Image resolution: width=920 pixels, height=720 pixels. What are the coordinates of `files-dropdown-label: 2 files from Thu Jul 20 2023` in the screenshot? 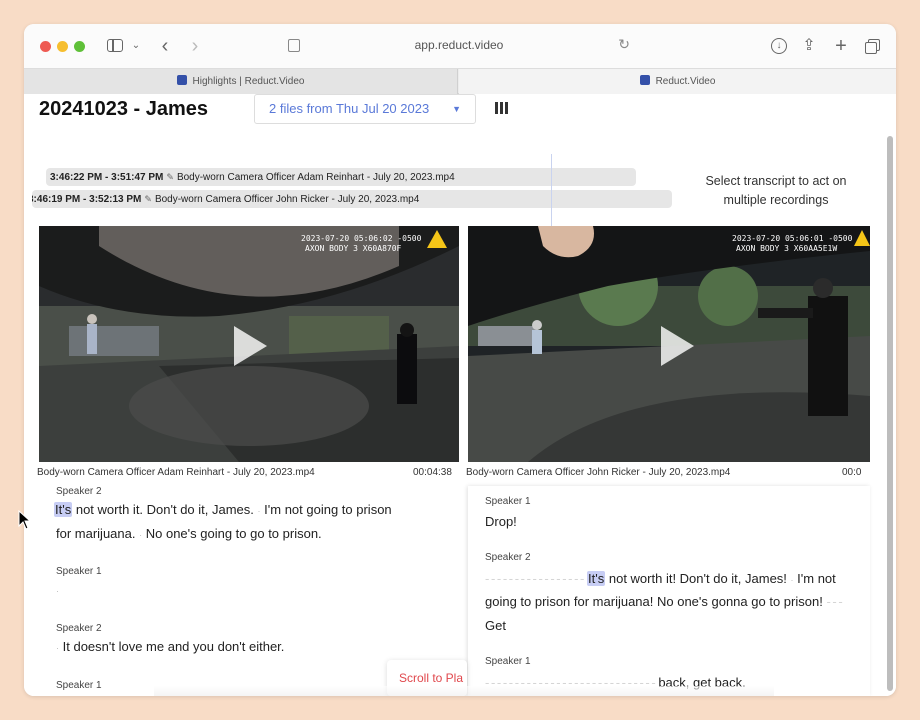 It's located at (349, 108).